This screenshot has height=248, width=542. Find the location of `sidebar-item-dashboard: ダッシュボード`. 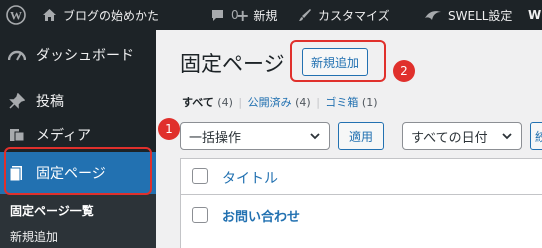

sidebar-item-dashboard: ダッシュボード is located at coordinates (78, 55).